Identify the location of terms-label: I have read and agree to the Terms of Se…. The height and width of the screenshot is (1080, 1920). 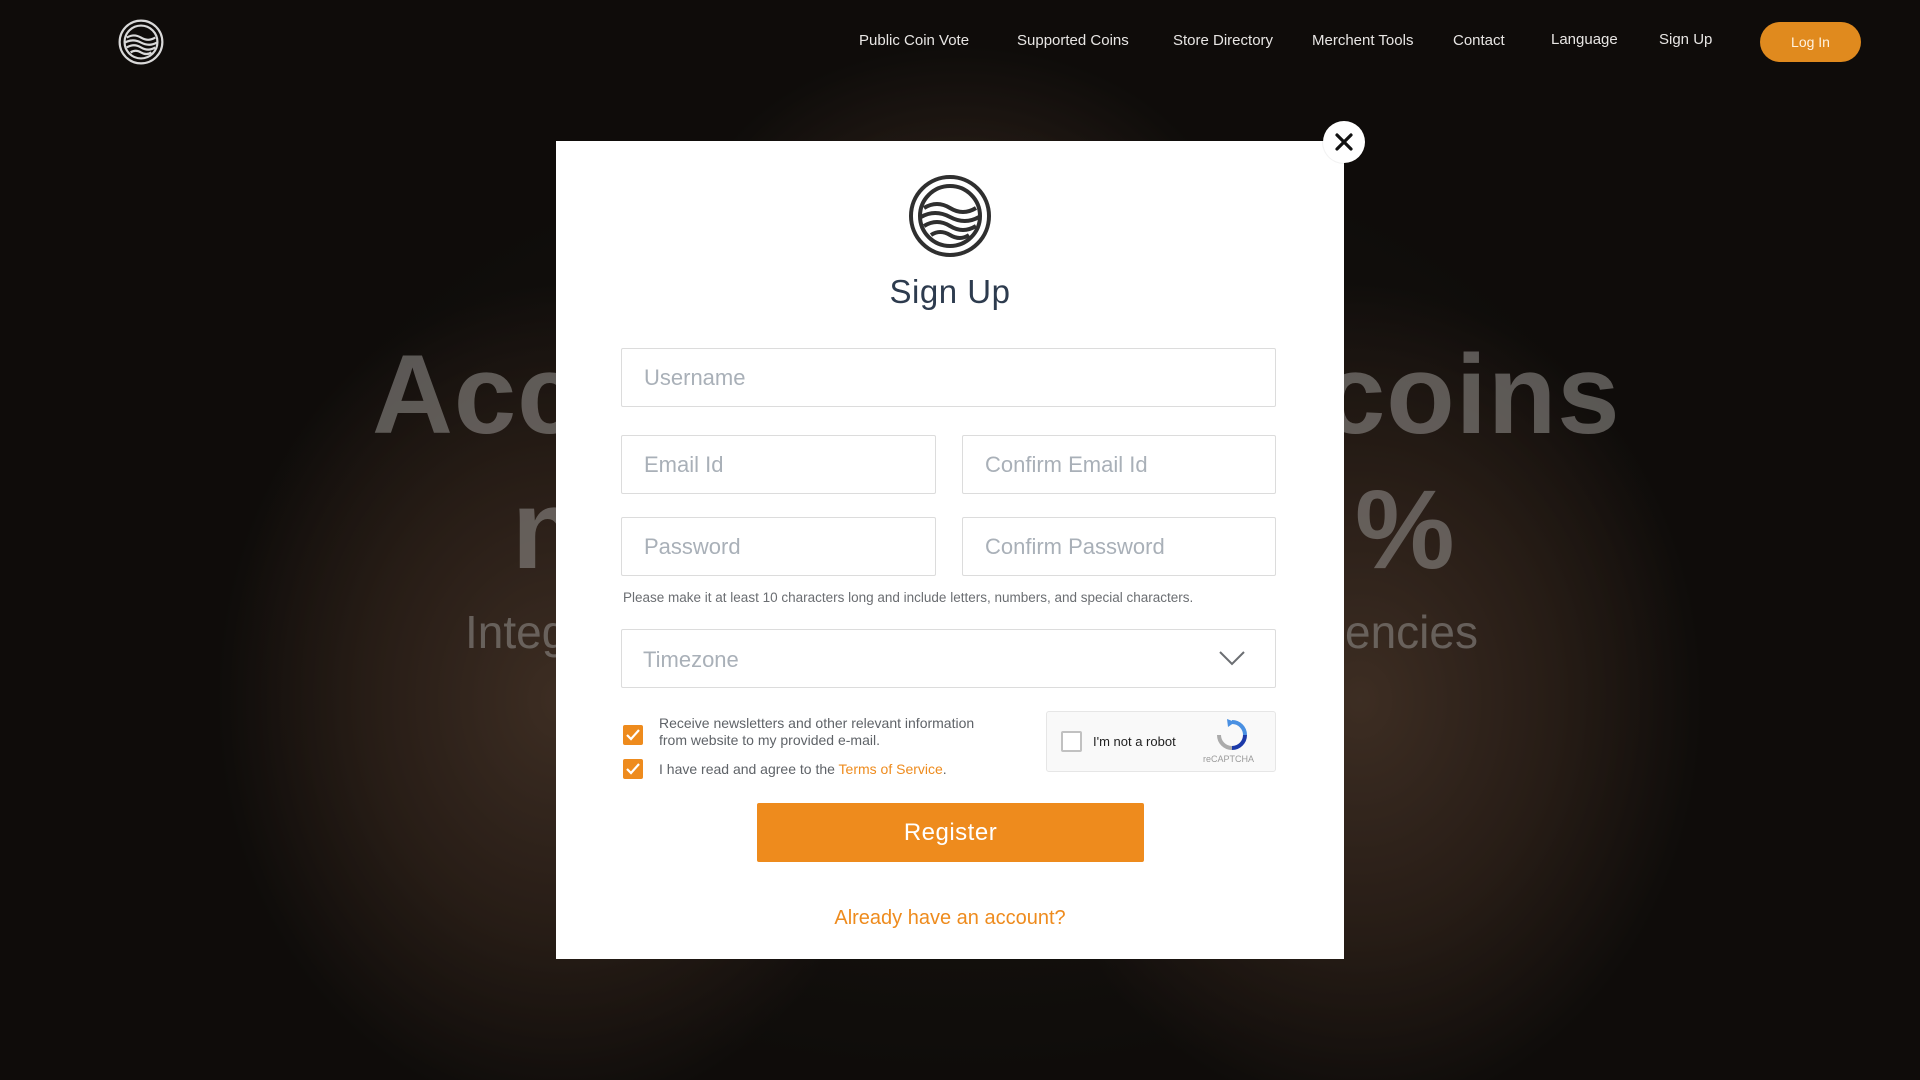
(803, 769).